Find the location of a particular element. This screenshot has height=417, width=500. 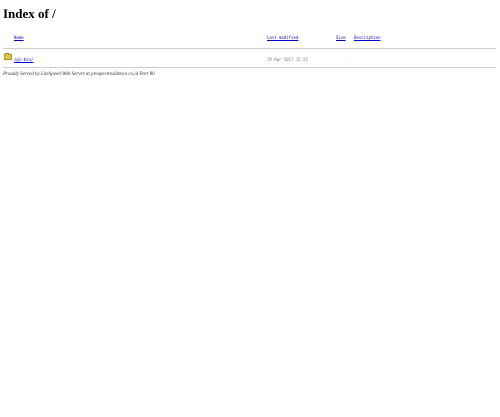

row-name-link: cgi-bin/ is located at coordinates (23, 59).